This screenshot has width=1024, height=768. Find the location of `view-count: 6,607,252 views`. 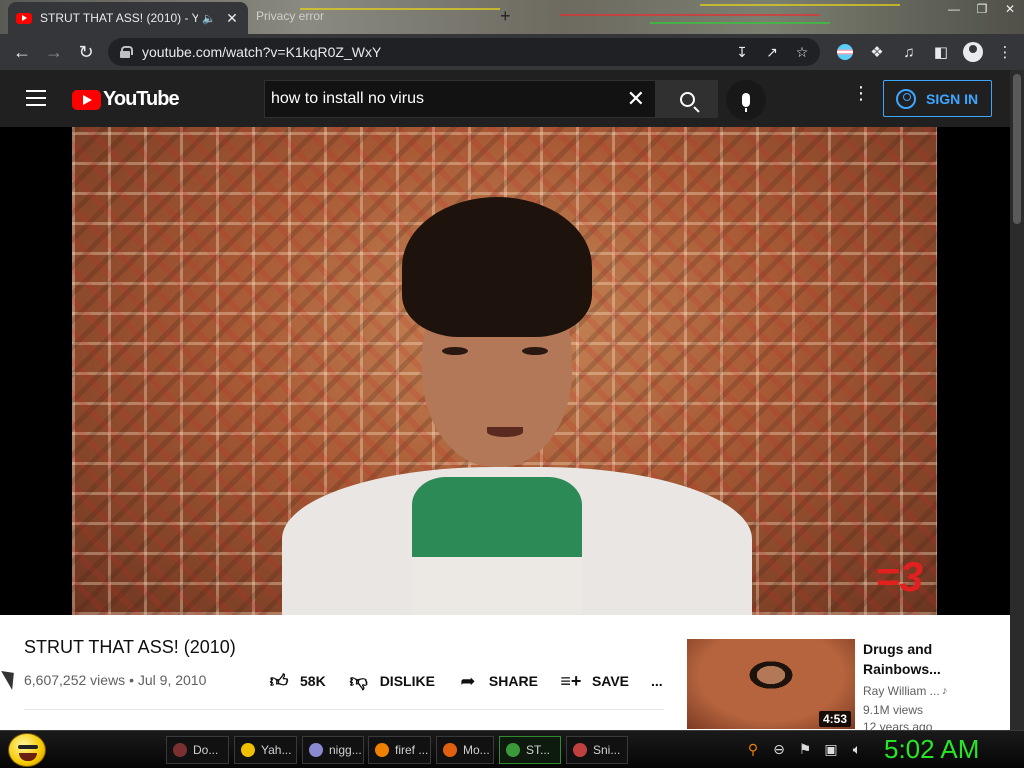

view-count: 6,607,252 views is located at coordinates (75, 680).